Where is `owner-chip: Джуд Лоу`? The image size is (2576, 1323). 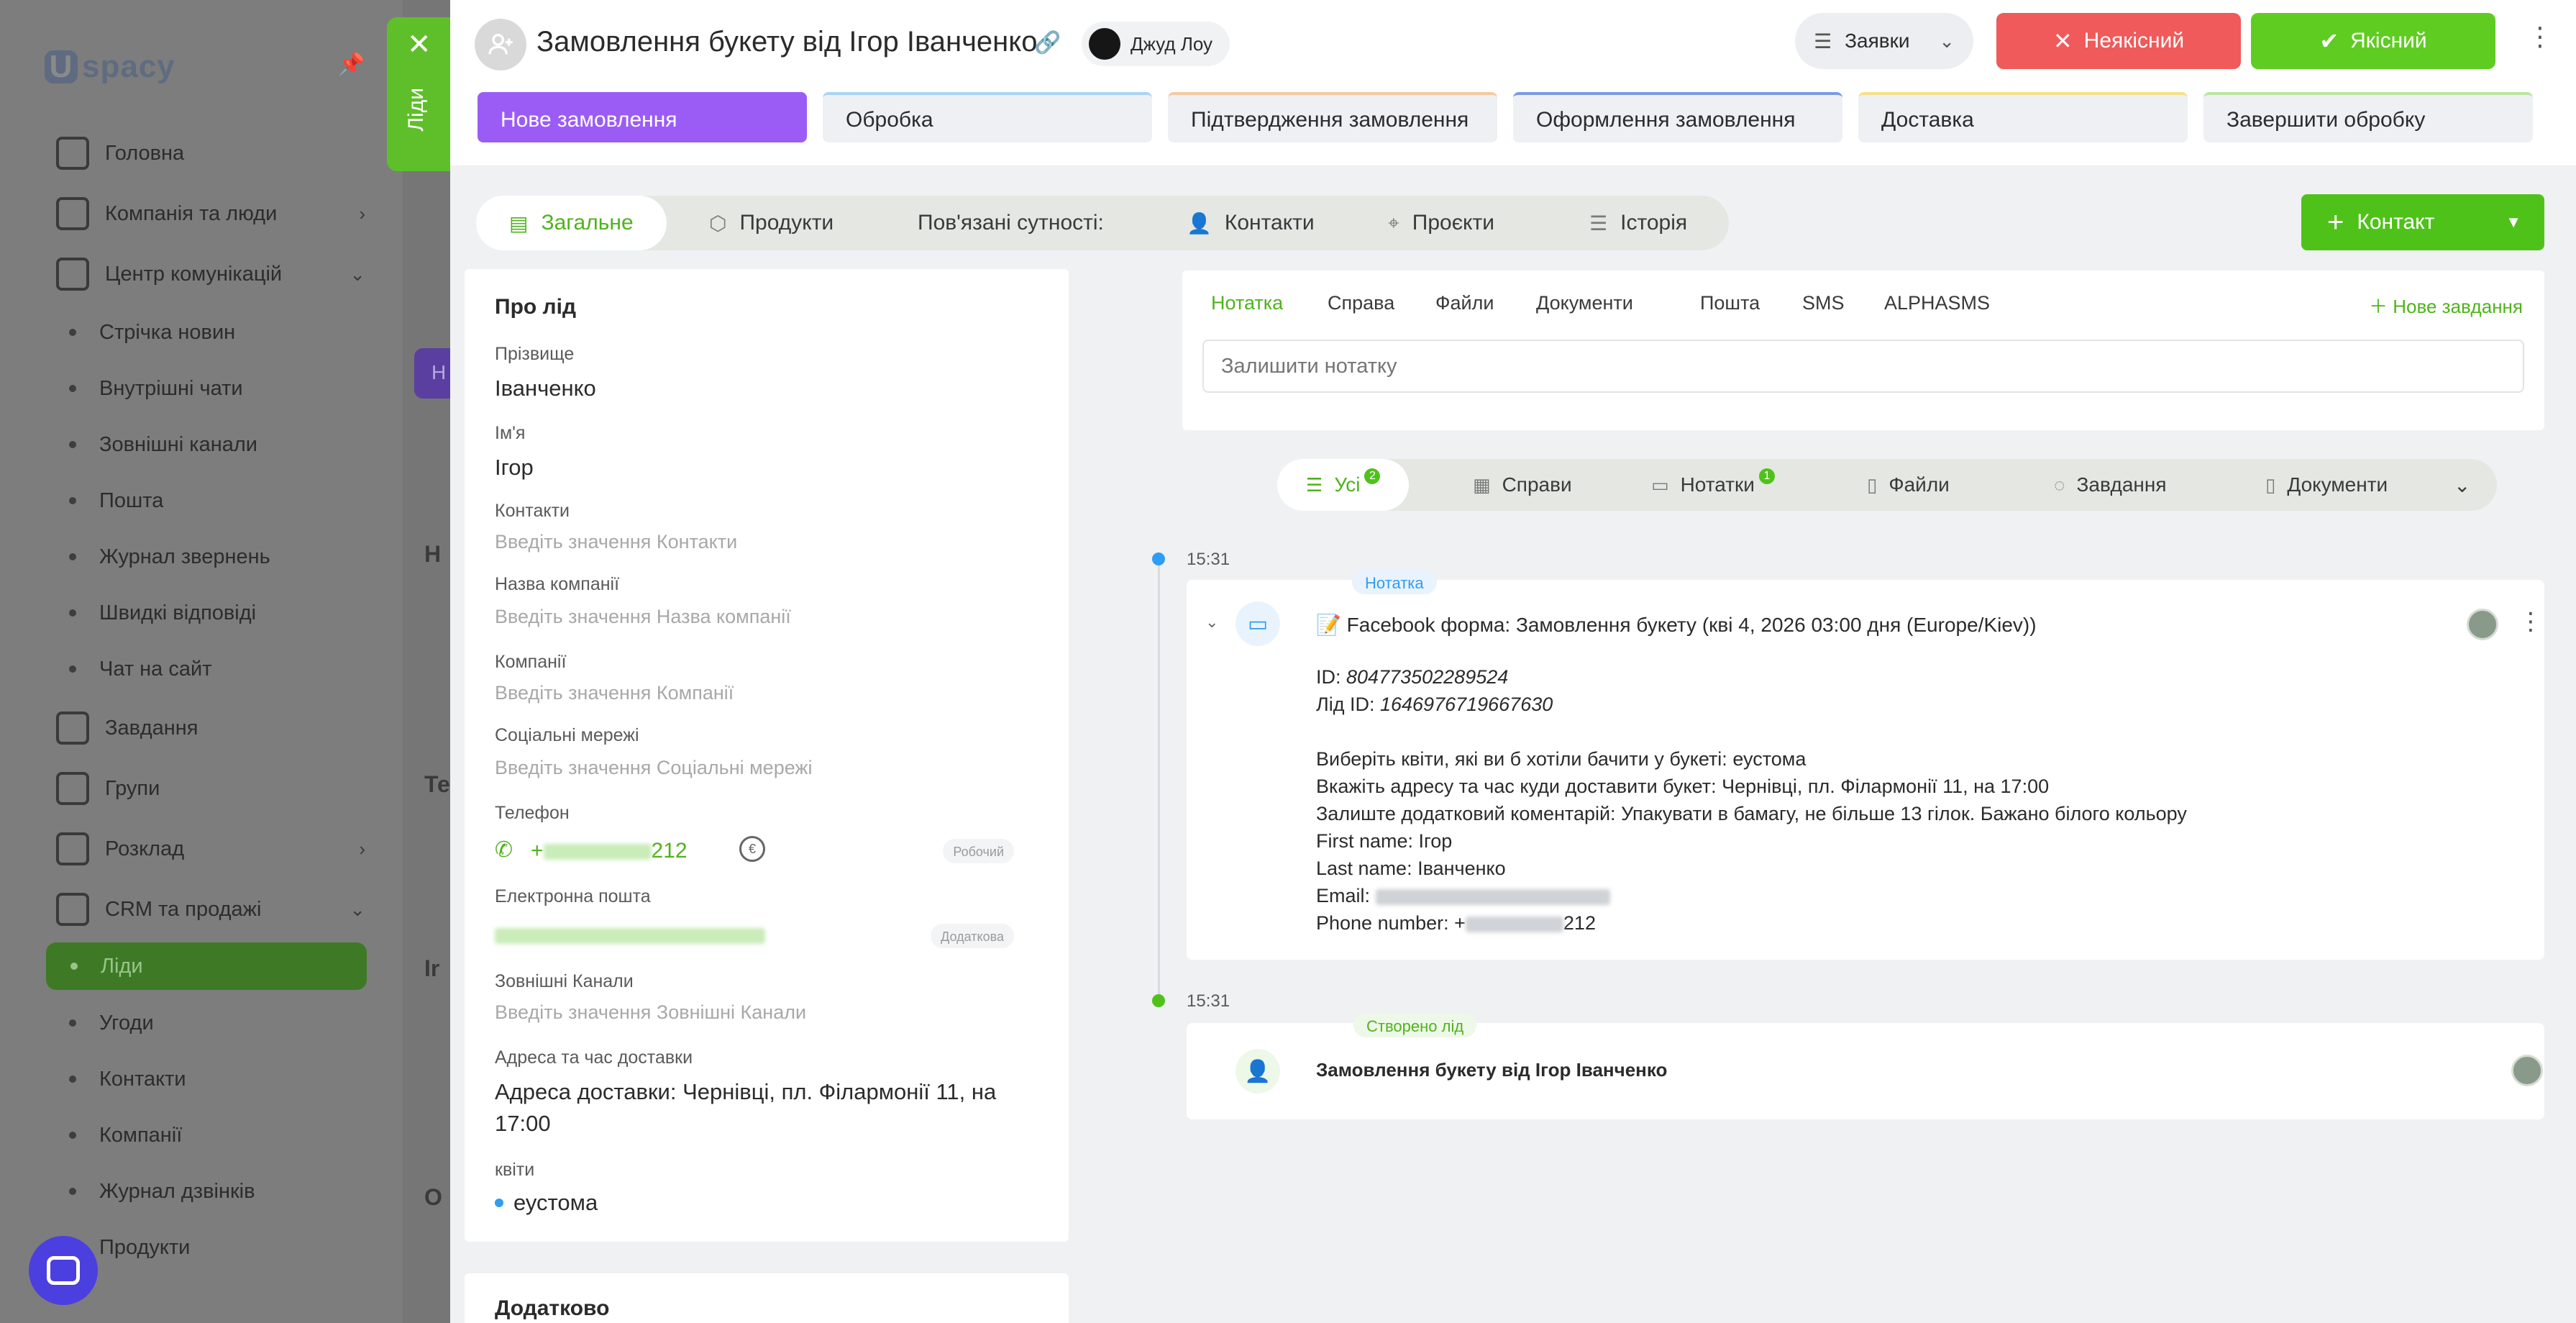
owner-chip: Джуд Лоу is located at coordinates (1156, 44).